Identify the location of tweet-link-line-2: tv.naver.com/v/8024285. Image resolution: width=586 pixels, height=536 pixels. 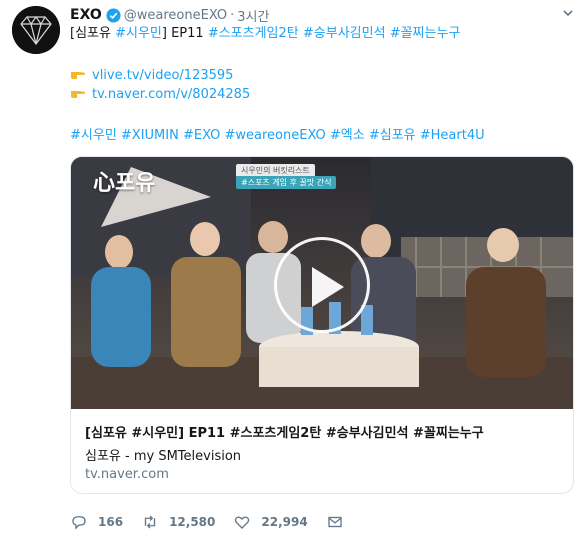
(160, 95).